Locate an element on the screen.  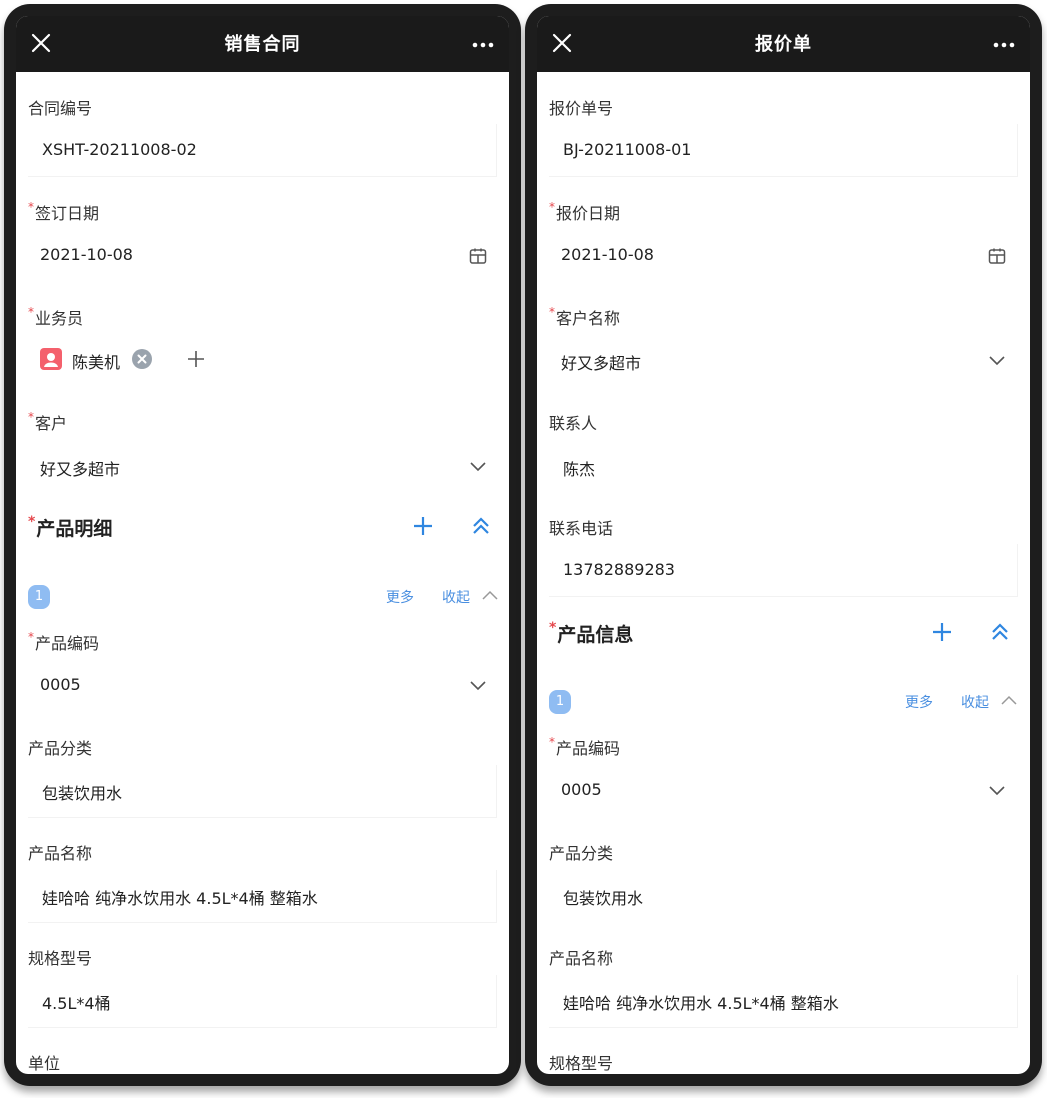
customer-value: 好又多超市 is located at coordinates (80, 468).